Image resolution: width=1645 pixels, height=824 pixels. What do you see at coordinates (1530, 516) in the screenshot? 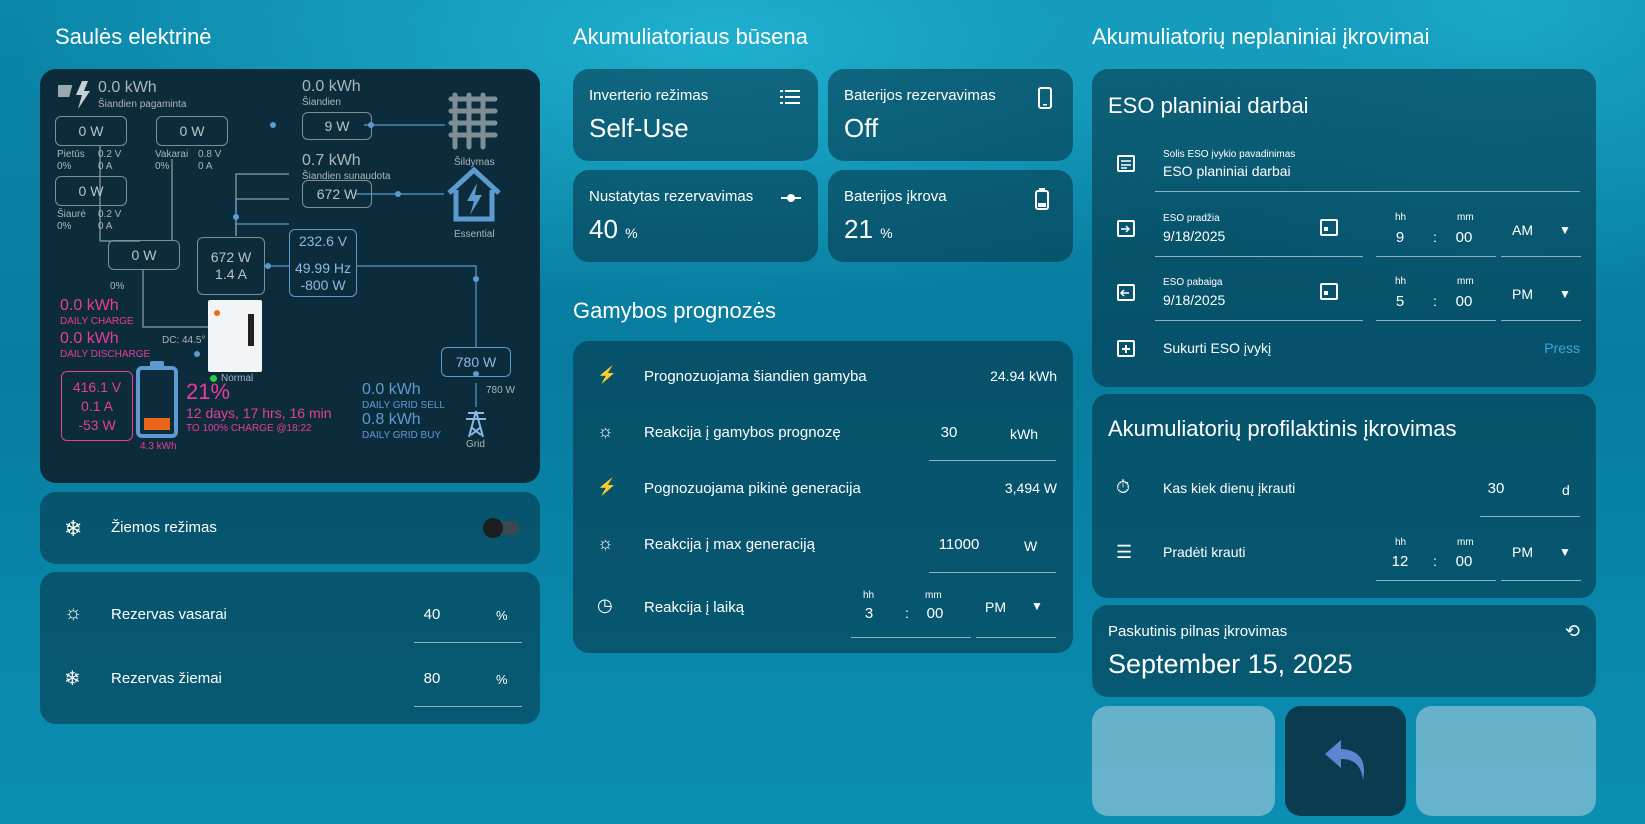
I see `charge-interval-underline` at bounding box center [1530, 516].